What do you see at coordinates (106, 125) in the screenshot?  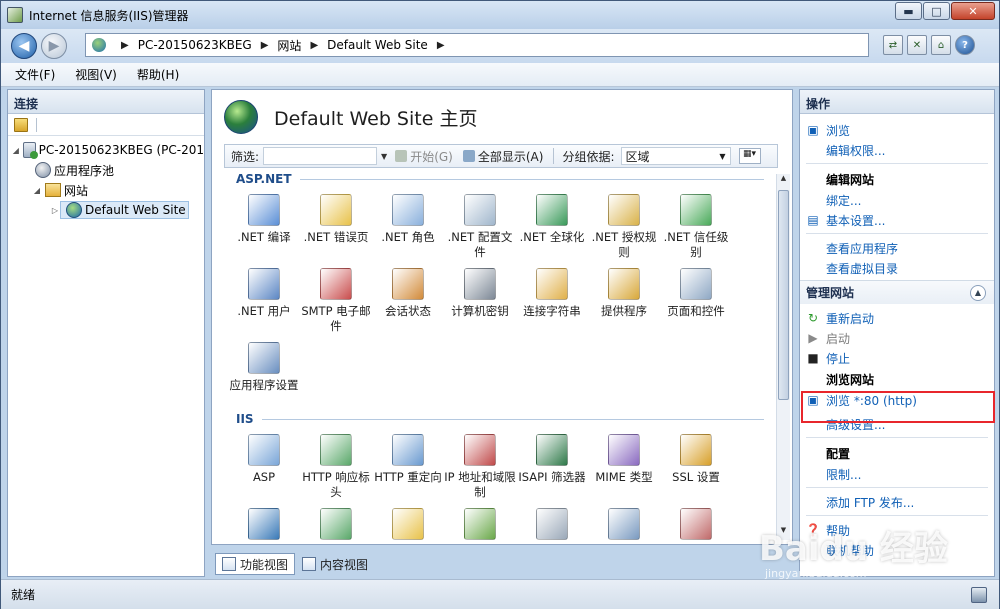 I see `connections-toolbar` at bounding box center [106, 125].